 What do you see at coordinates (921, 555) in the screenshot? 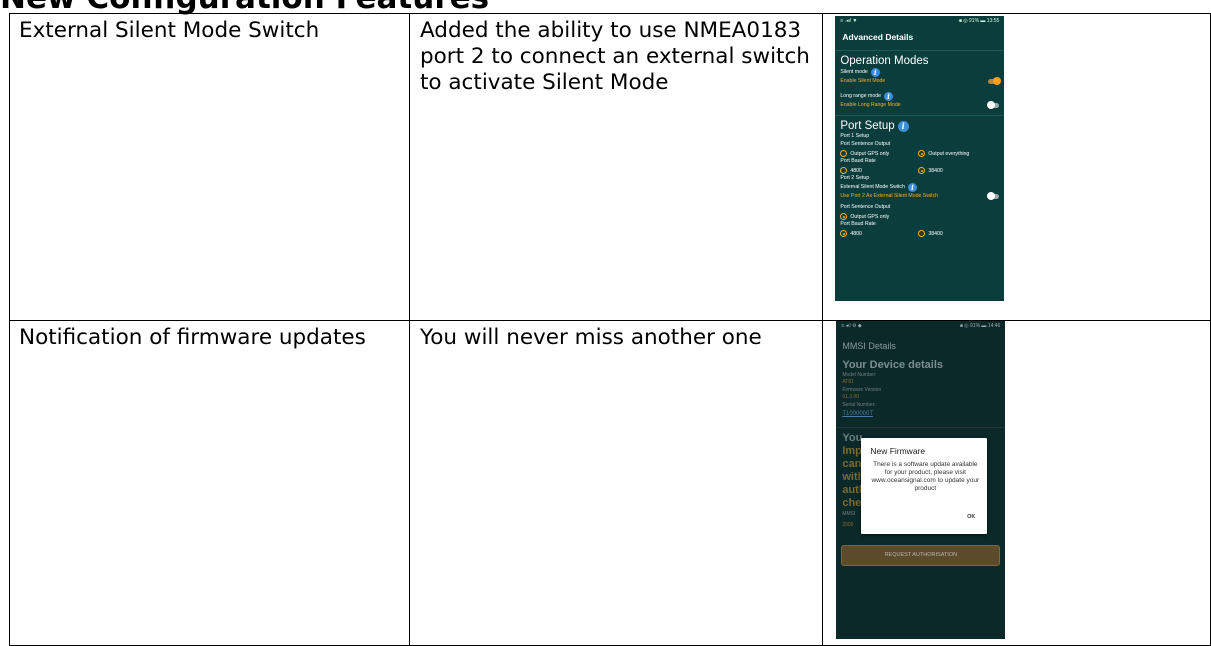
I see `request-authorisation-button: REQUEST AUTHORISATION` at bounding box center [921, 555].